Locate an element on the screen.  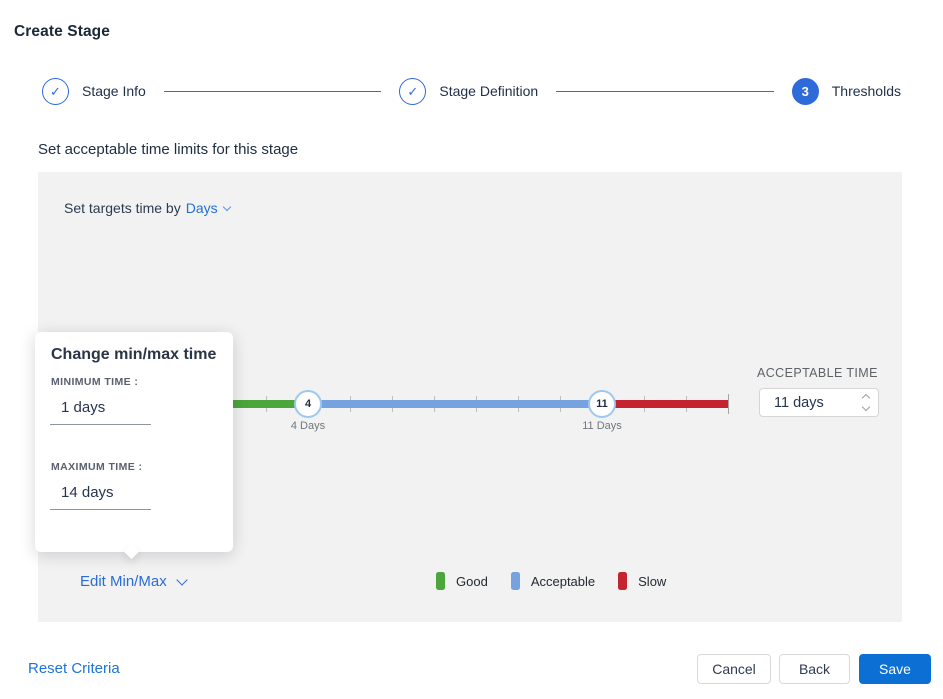
legend-swatch-good is located at coordinates (440, 581).